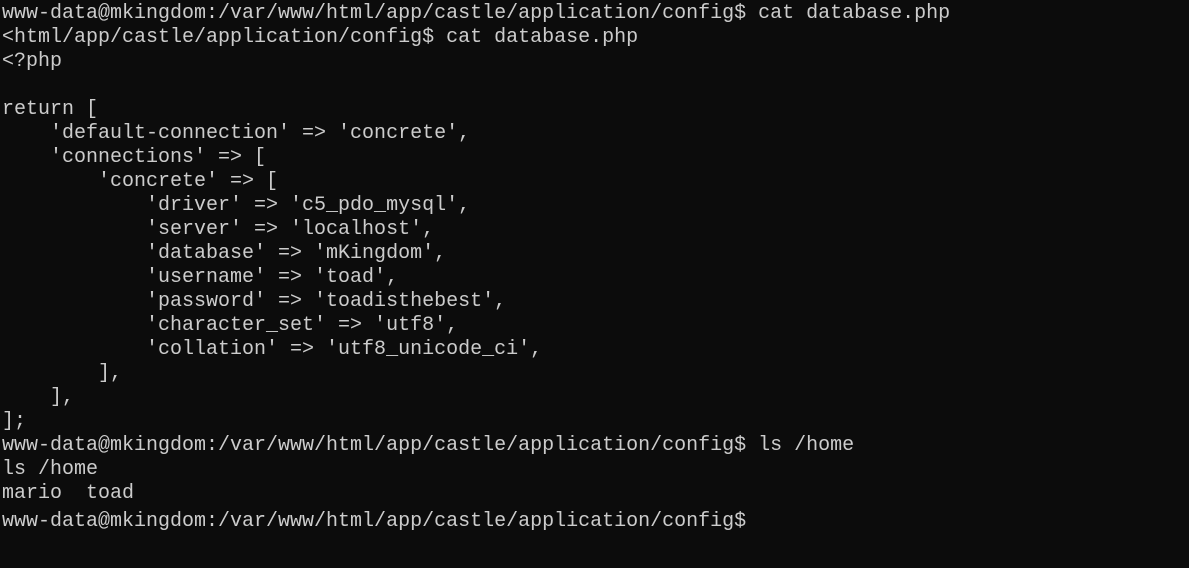 Image resolution: width=1189 pixels, height=568 pixels. Describe the element at coordinates (218, 229) in the screenshot. I see `terminal-line: 'server' => 'localhost',` at that location.